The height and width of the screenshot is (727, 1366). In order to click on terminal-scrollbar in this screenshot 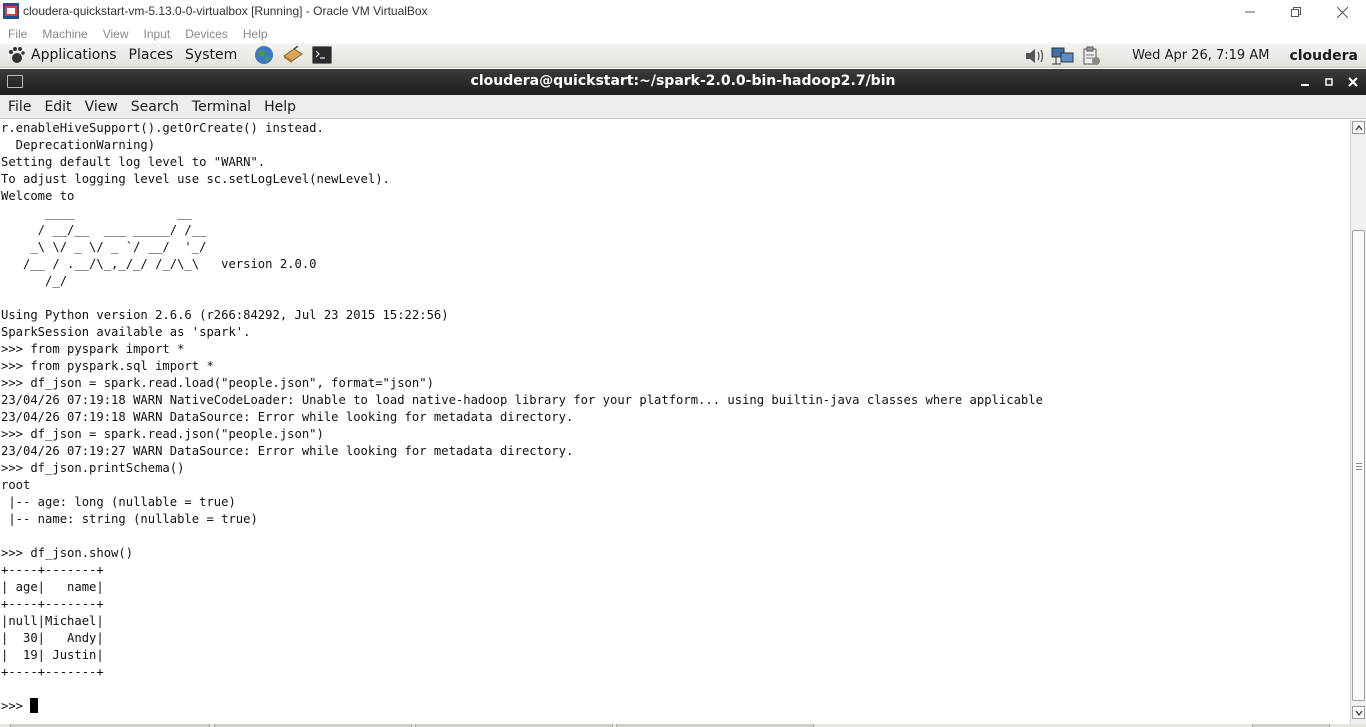, I will do `click(1358, 422)`.